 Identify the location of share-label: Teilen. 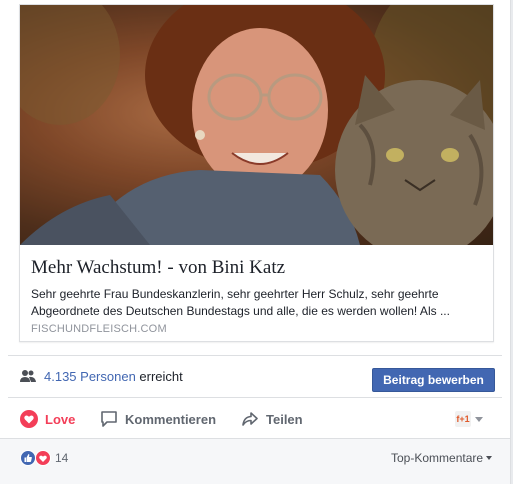
(284, 419).